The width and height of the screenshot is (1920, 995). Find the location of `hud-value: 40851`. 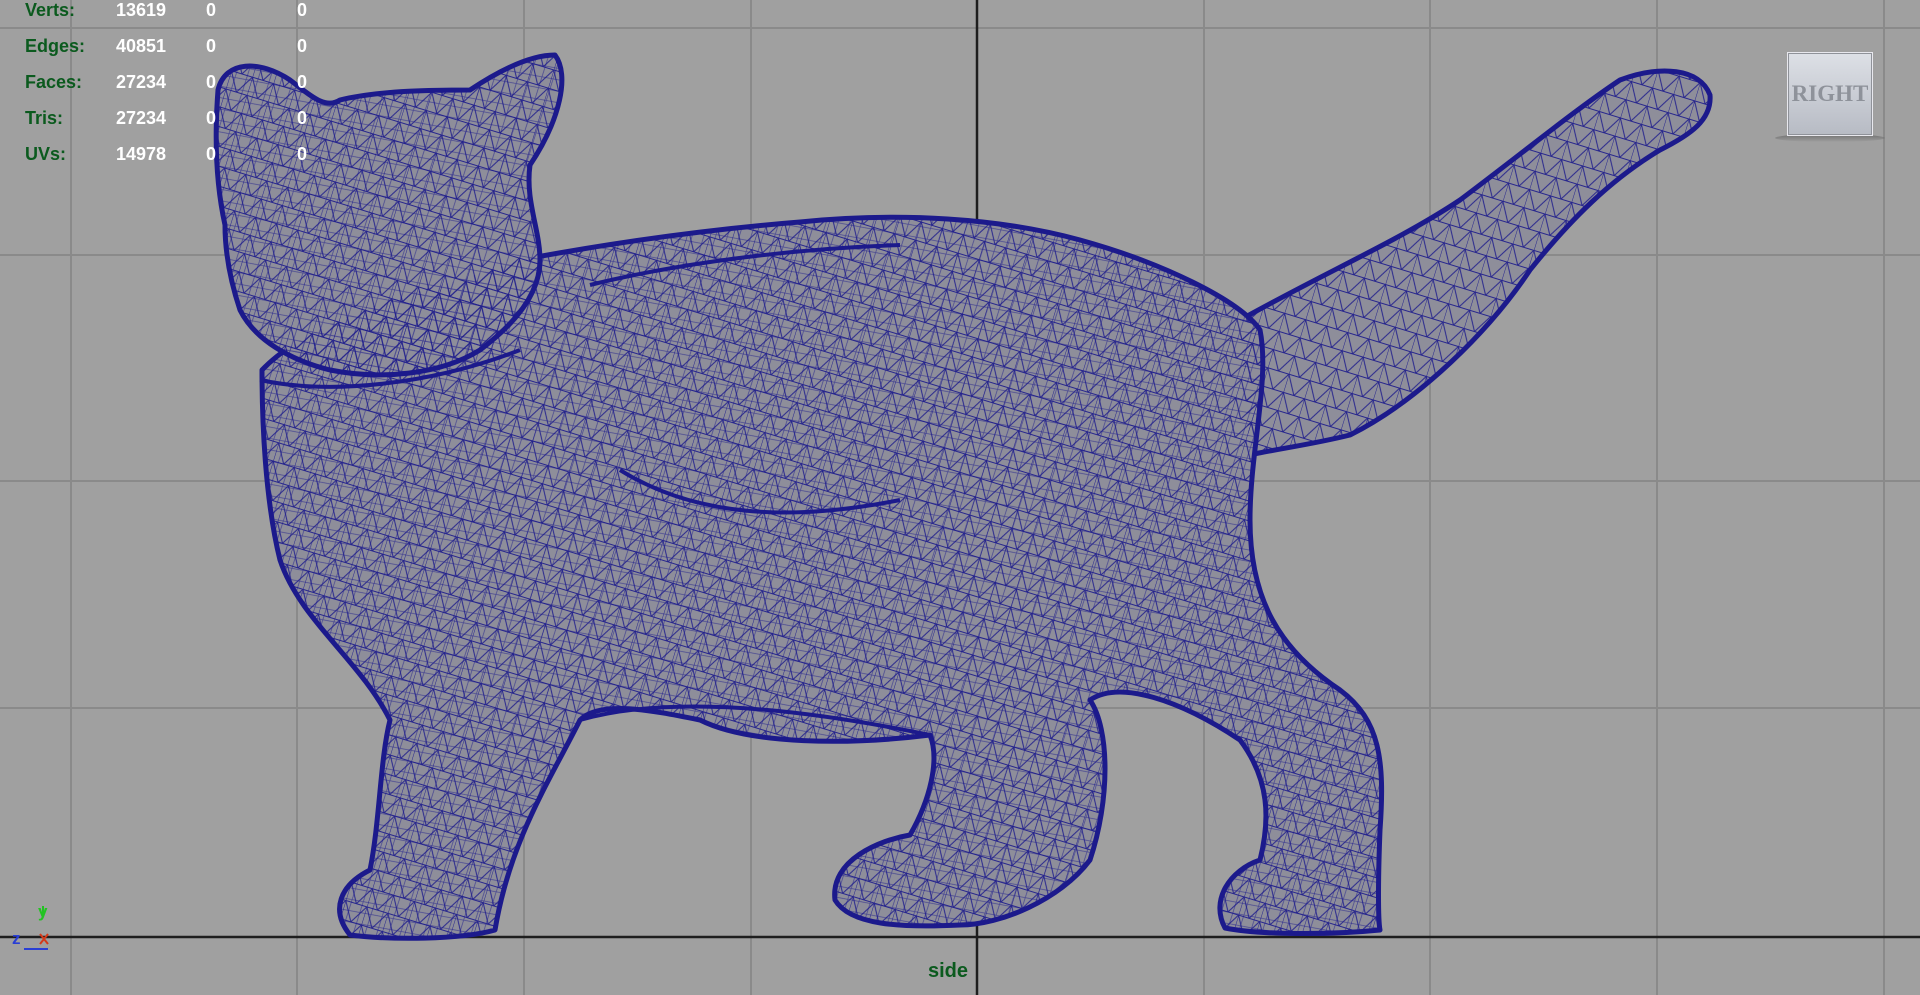

hud-value: 40851 is located at coordinates (141, 46).